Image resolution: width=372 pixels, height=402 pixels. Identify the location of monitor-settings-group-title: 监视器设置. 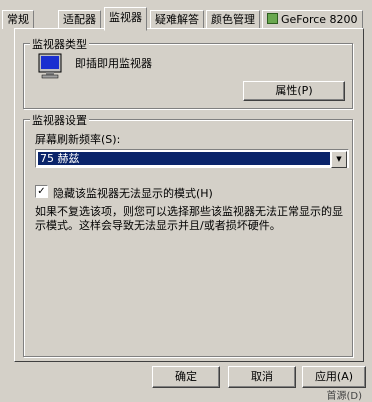
(59, 120).